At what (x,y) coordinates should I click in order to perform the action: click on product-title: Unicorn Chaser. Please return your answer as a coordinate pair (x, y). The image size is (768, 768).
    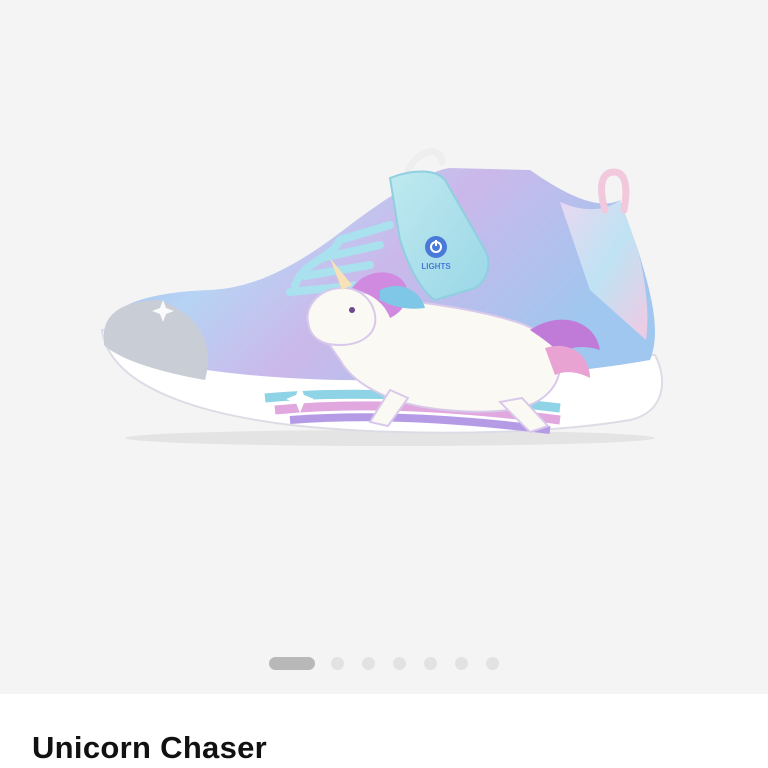
    Looking at the image, I should click on (150, 747).